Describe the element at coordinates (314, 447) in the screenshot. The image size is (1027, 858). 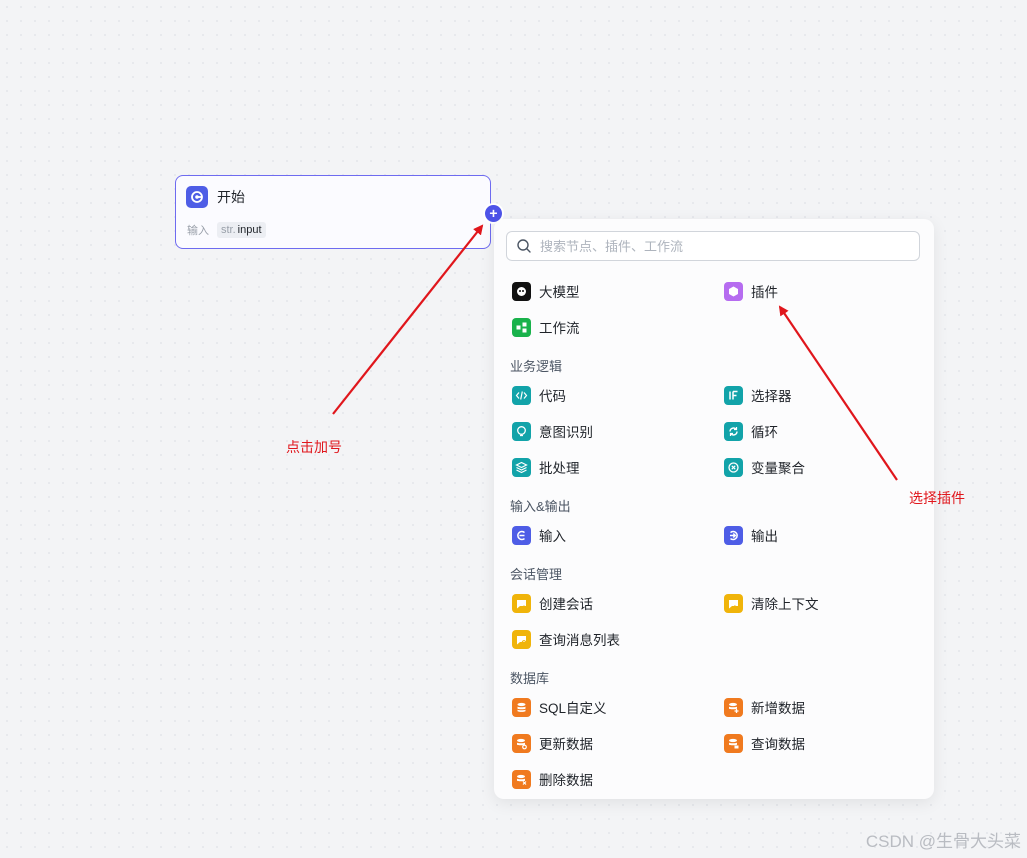
I see `annotation-click-plus: 点击加号` at that location.